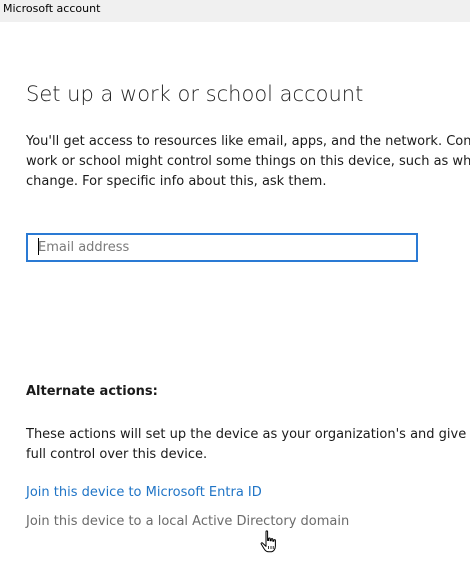 The height and width of the screenshot is (566, 470). What do you see at coordinates (144, 492) in the screenshot?
I see `join-entra-id-link: Join this device to Microsoft Entra ID` at bounding box center [144, 492].